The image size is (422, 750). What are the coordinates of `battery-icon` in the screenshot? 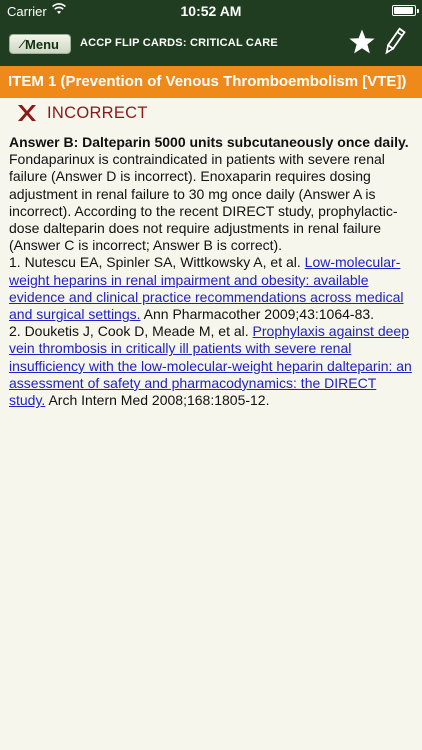 It's located at (405, 10).